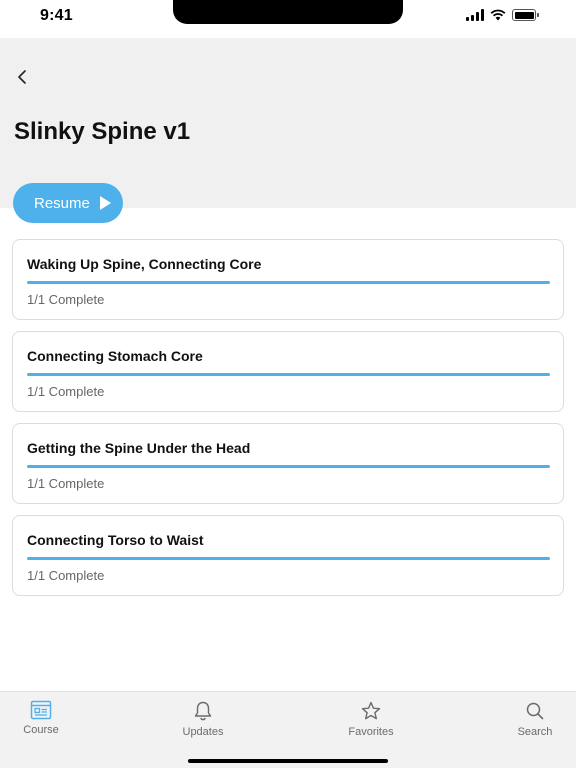 The width and height of the screenshot is (576, 768). I want to click on status-time: 9:41, so click(56, 15).